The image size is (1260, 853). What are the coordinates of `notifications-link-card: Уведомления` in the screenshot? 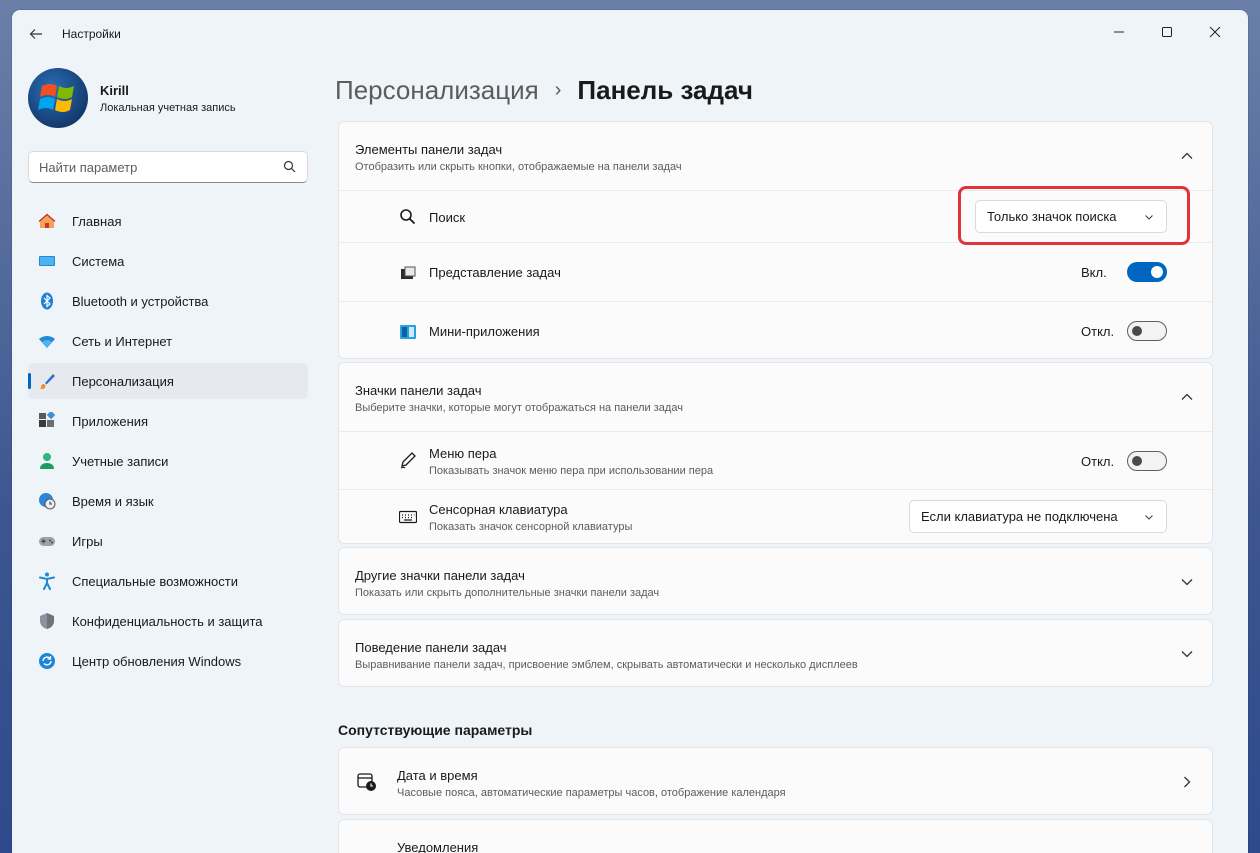 It's located at (775, 836).